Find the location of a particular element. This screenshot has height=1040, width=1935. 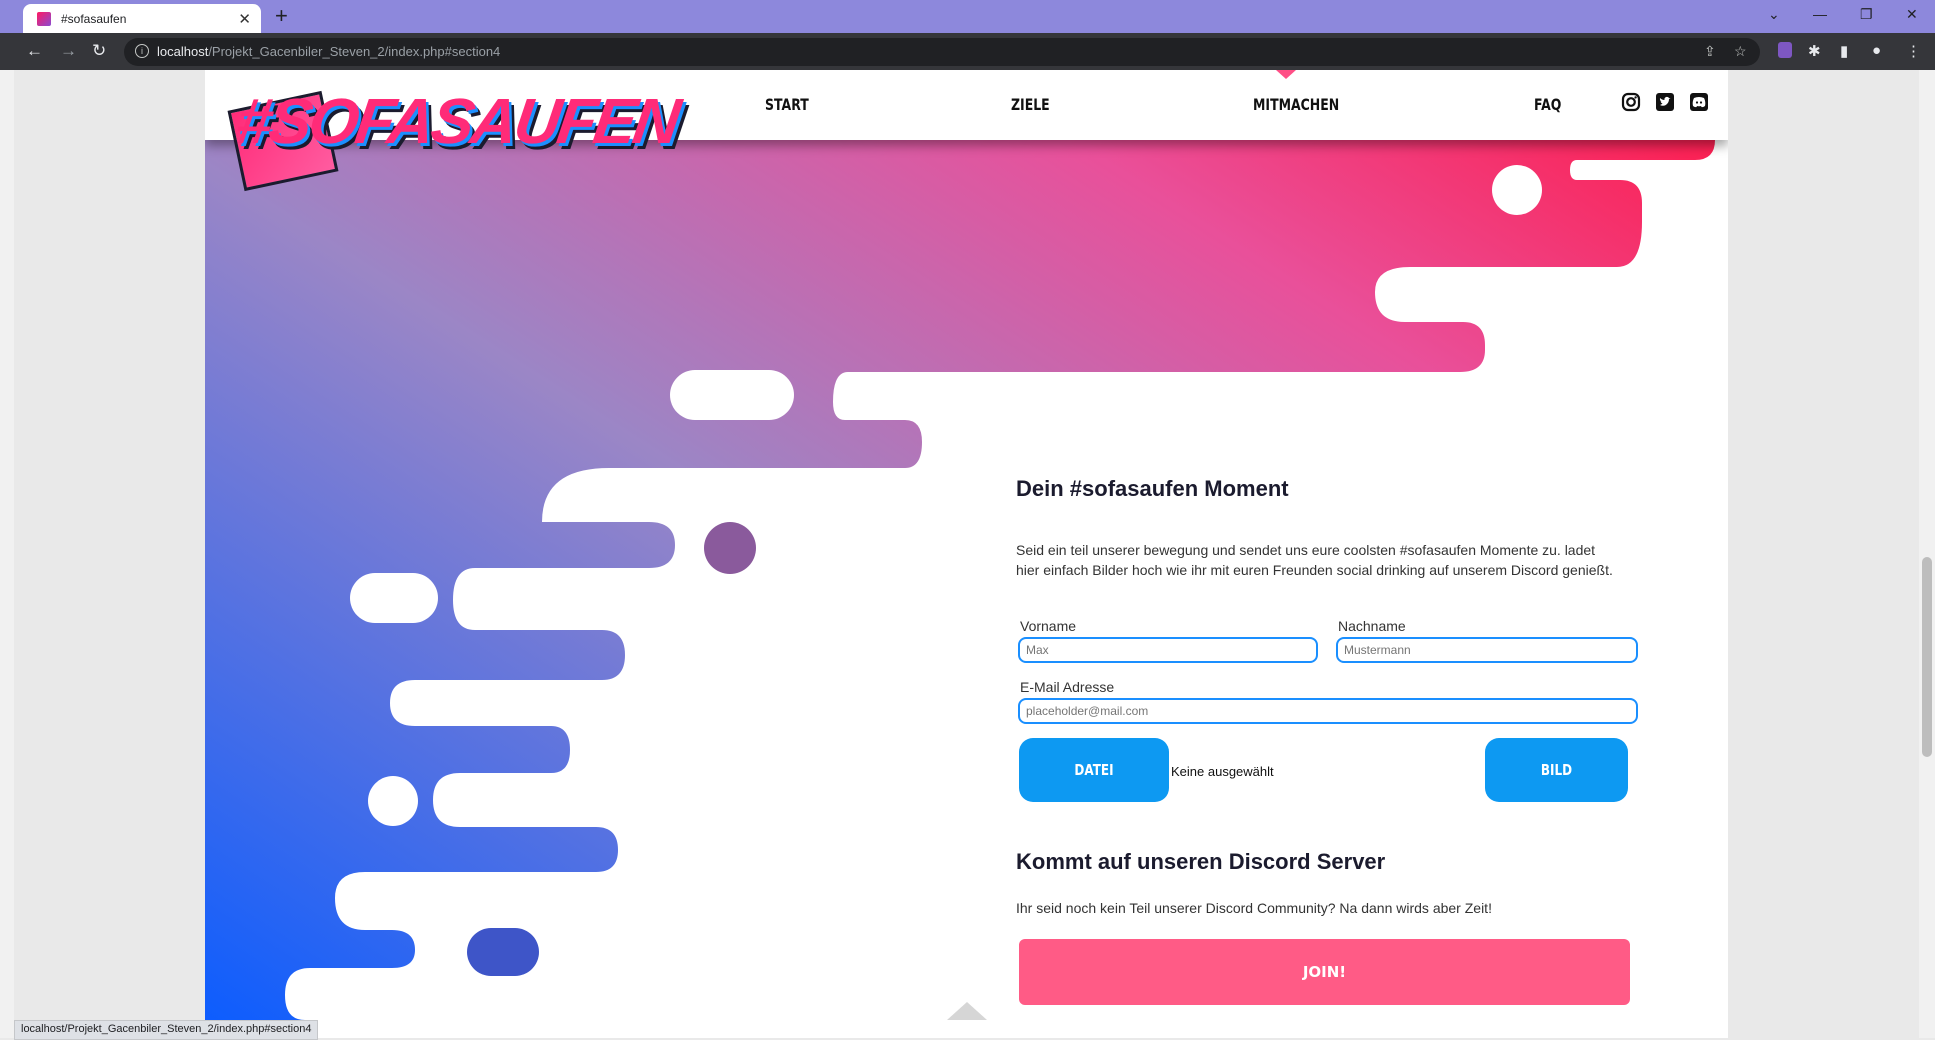

scroll-up-arrow-icon is located at coordinates (967, 1011).